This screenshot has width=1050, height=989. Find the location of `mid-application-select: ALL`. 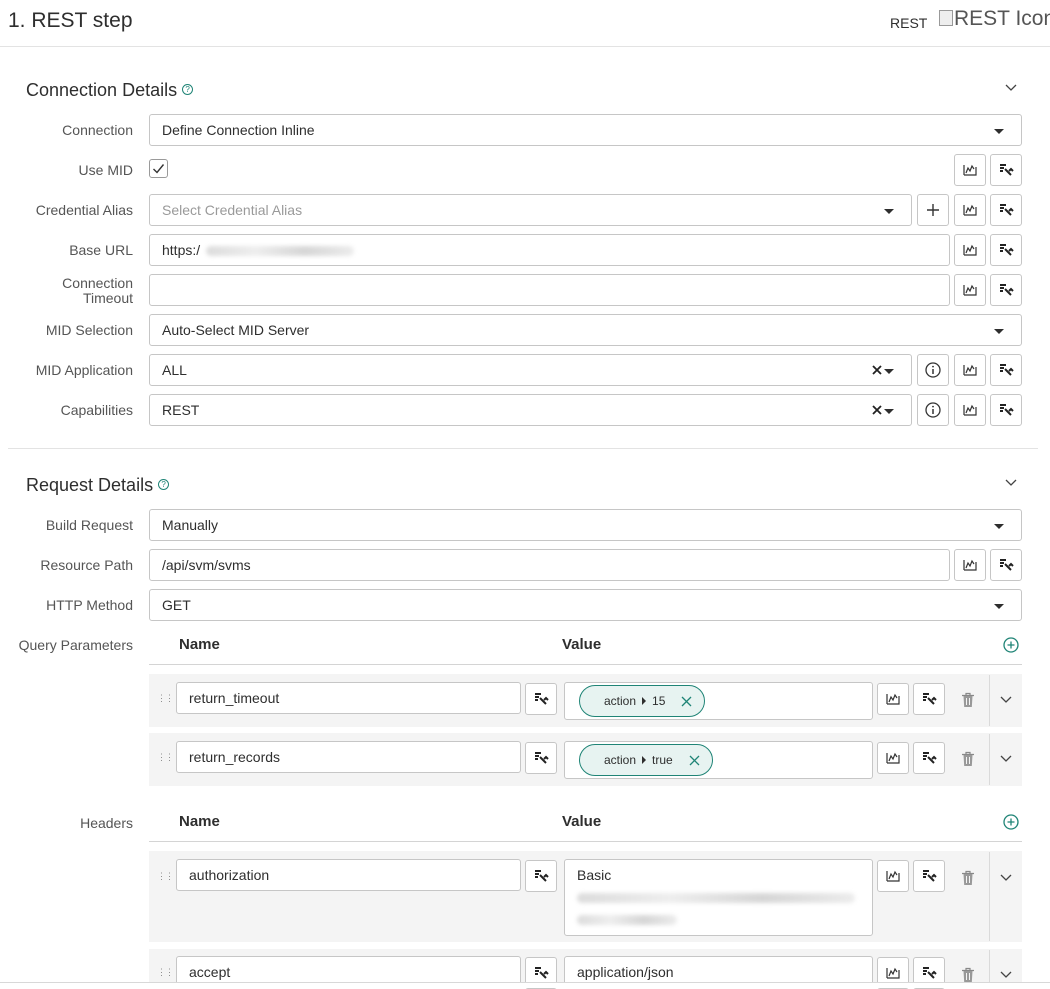

mid-application-select: ALL is located at coordinates (530, 370).